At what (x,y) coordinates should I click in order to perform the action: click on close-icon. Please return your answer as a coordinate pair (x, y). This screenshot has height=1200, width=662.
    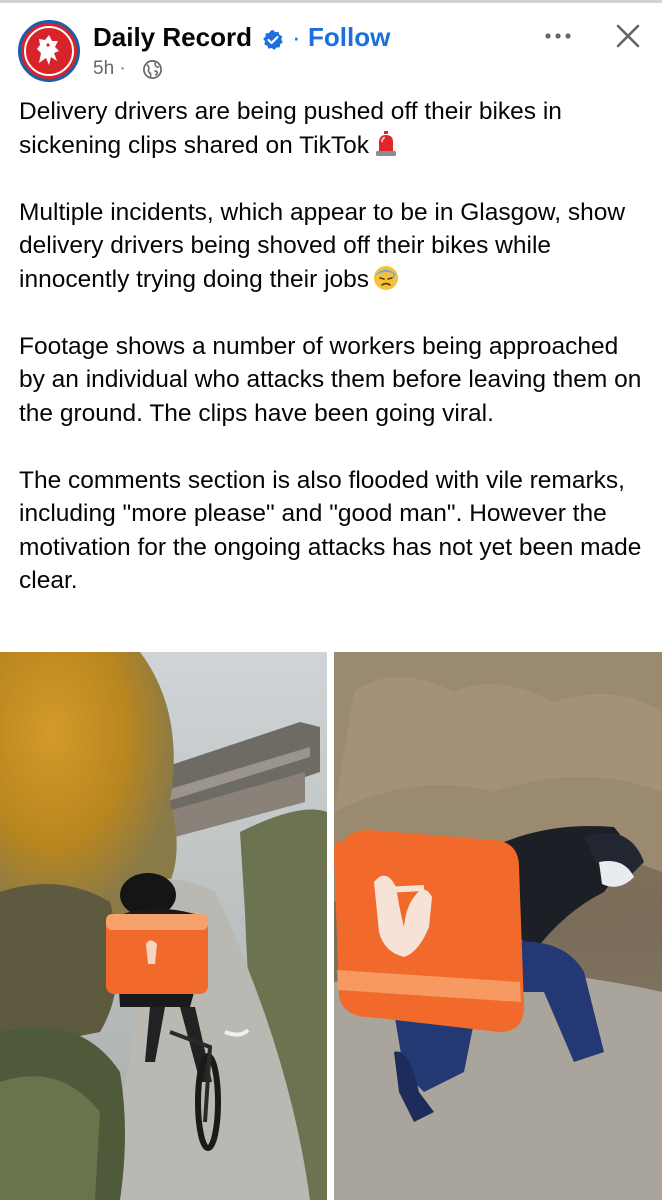
    Looking at the image, I should click on (628, 36).